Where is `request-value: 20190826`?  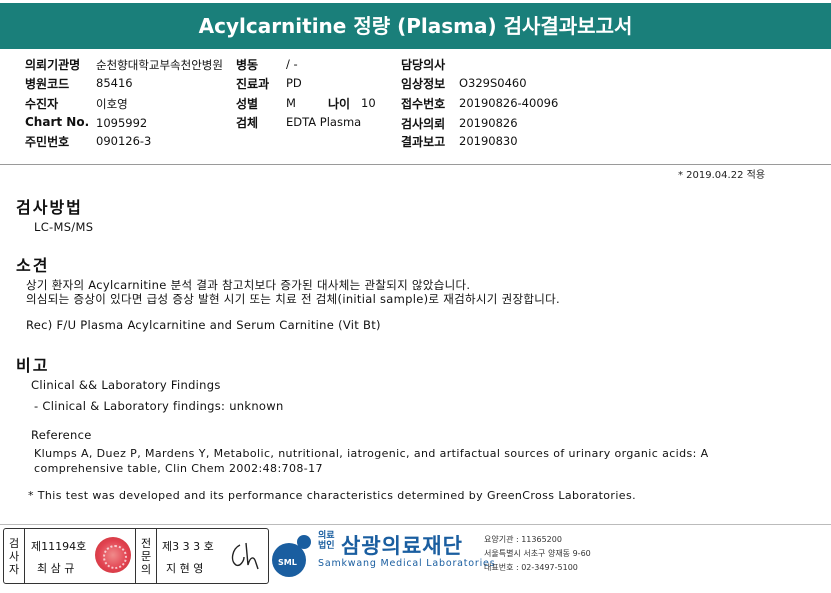
request-value: 20190826 is located at coordinates (488, 123).